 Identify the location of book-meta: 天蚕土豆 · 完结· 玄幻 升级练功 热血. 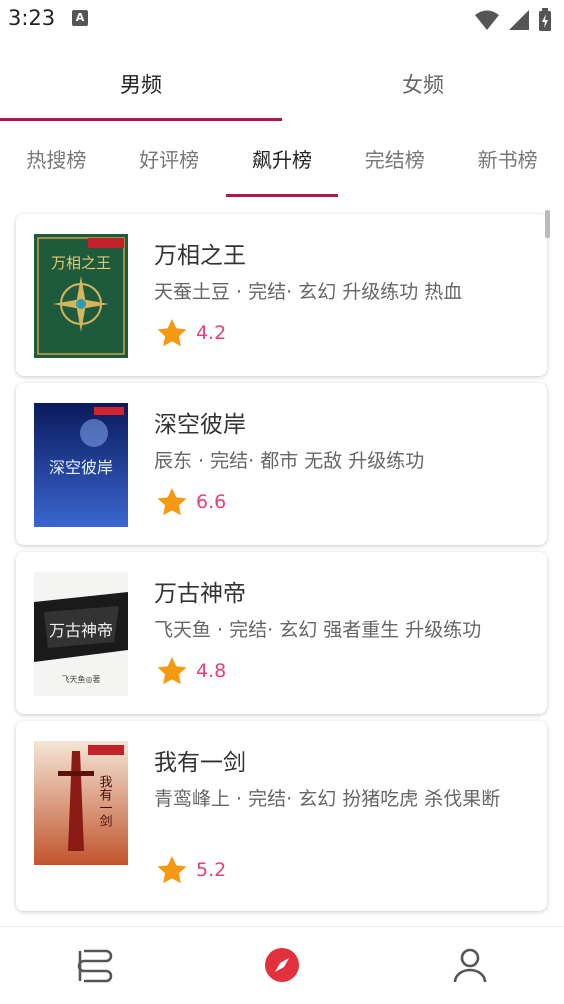
(308, 292).